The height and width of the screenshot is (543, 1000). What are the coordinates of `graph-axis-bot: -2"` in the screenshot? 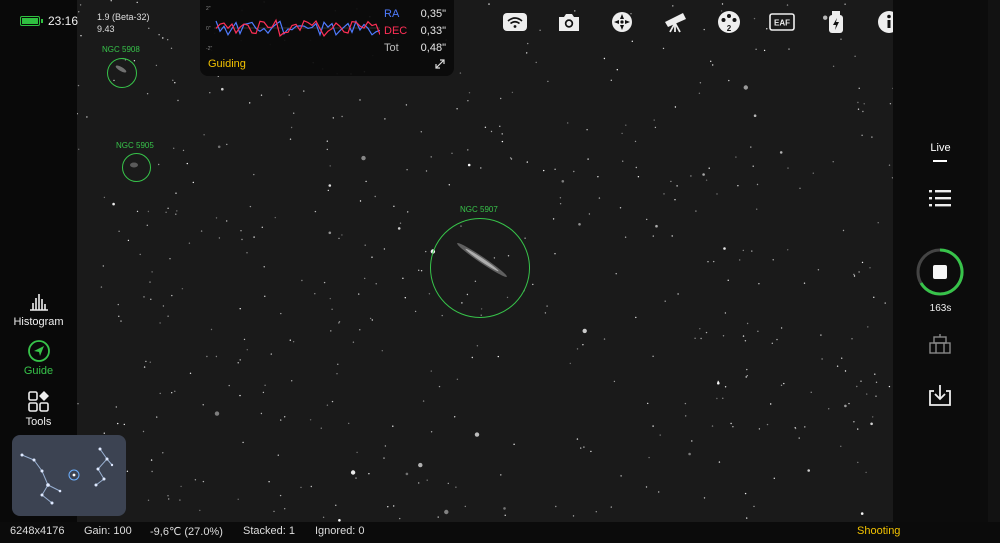 It's located at (209, 49).